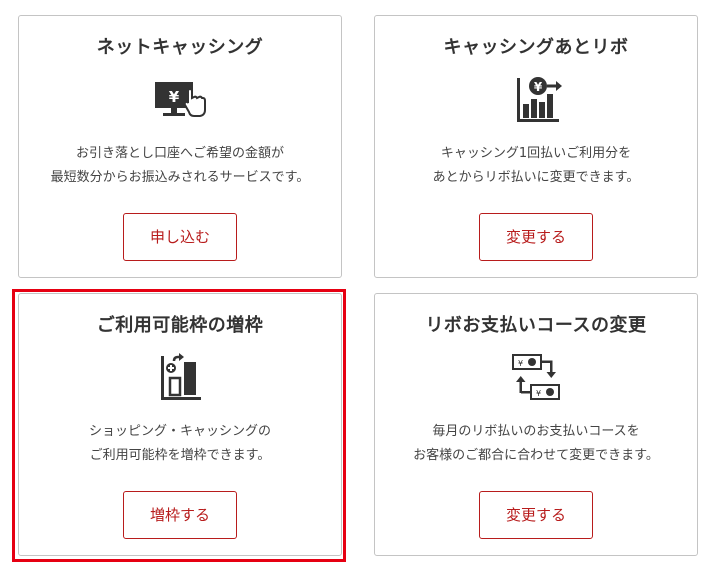 This screenshot has width=717, height=568. Describe the element at coordinates (536, 377) in the screenshot. I see `exchange-bills-icon: ¥ ¥` at that location.